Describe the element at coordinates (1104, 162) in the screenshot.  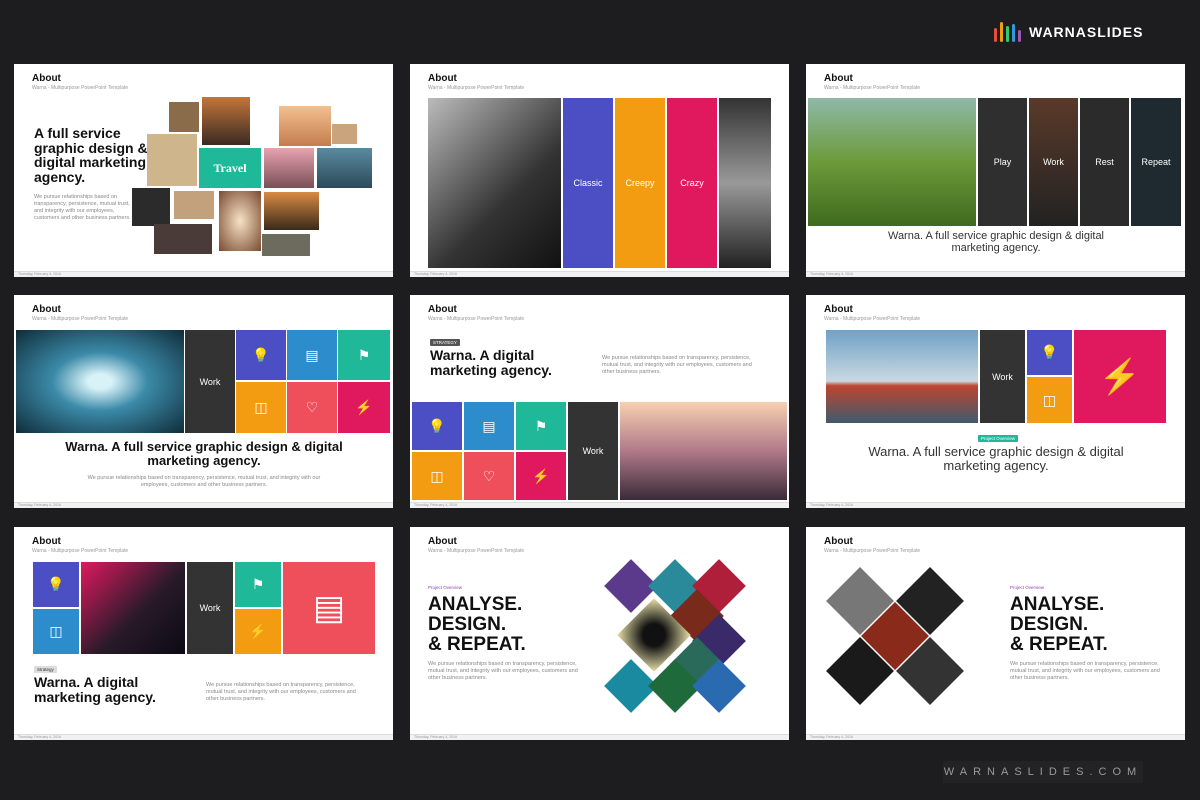
I see `rest-tile: Rest` at that location.